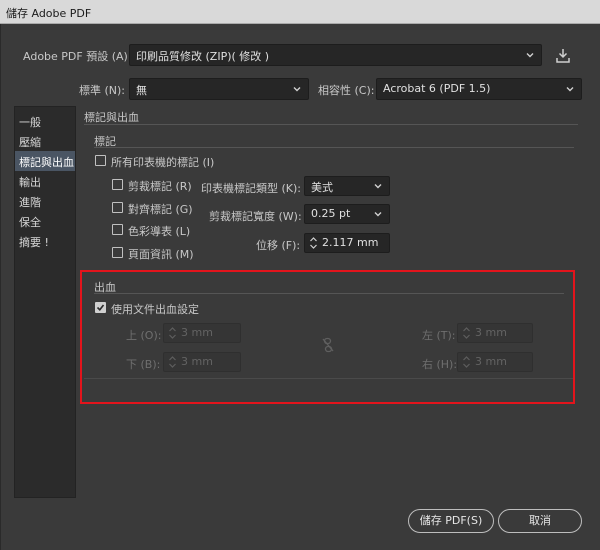  What do you see at coordinates (540, 521) in the screenshot?
I see `cancel-button: 取消` at bounding box center [540, 521].